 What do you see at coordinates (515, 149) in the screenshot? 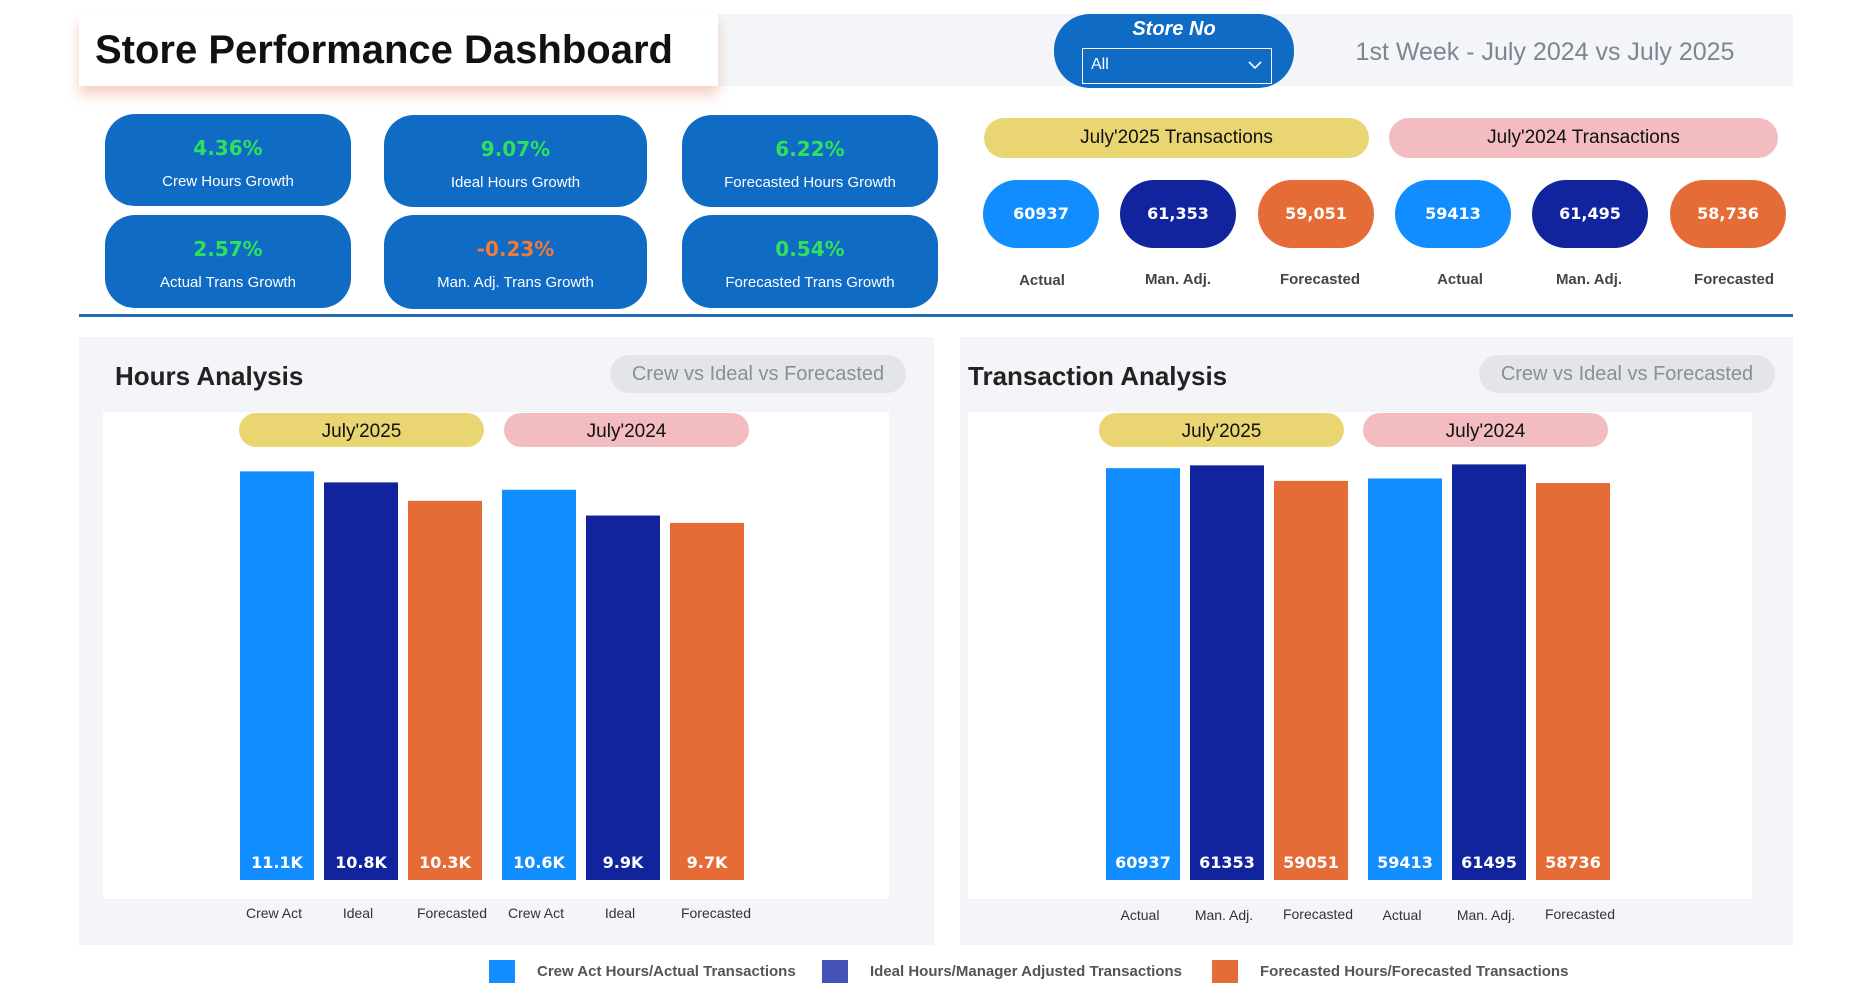
I see `kpi-value: 9.07%` at bounding box center [515, 149].